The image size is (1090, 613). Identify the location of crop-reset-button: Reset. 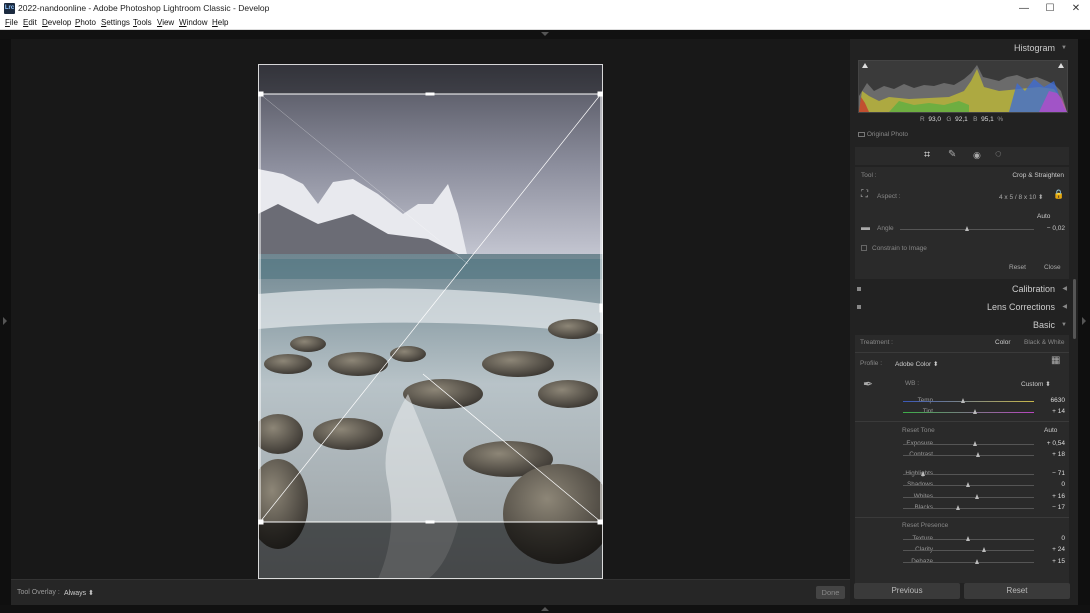
(1017, 267).